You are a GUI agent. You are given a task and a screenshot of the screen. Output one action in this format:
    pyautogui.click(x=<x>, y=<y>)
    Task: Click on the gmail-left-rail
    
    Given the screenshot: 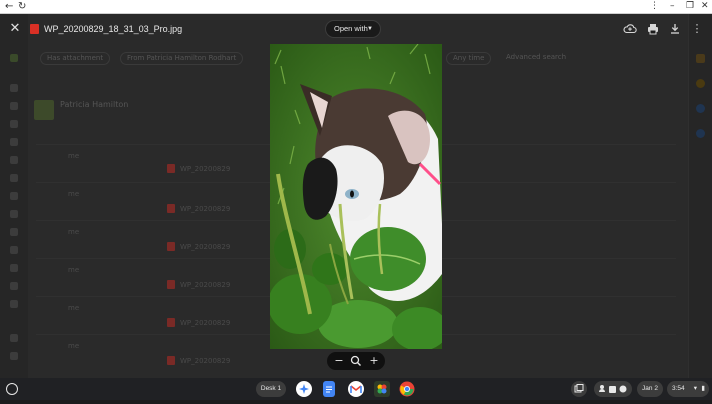 What is the action you would take?
    pyautogui.click(x=14, y=196)
    